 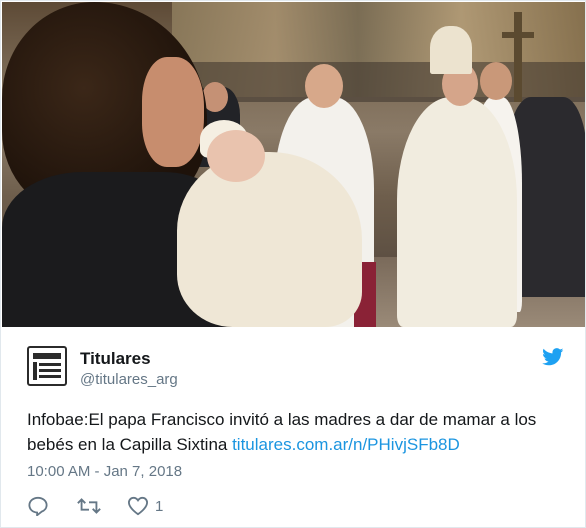 What do you see at coordinates (159, 506) in the screenshot?
I see `like-count: 1` at bounding box center [159, 506].